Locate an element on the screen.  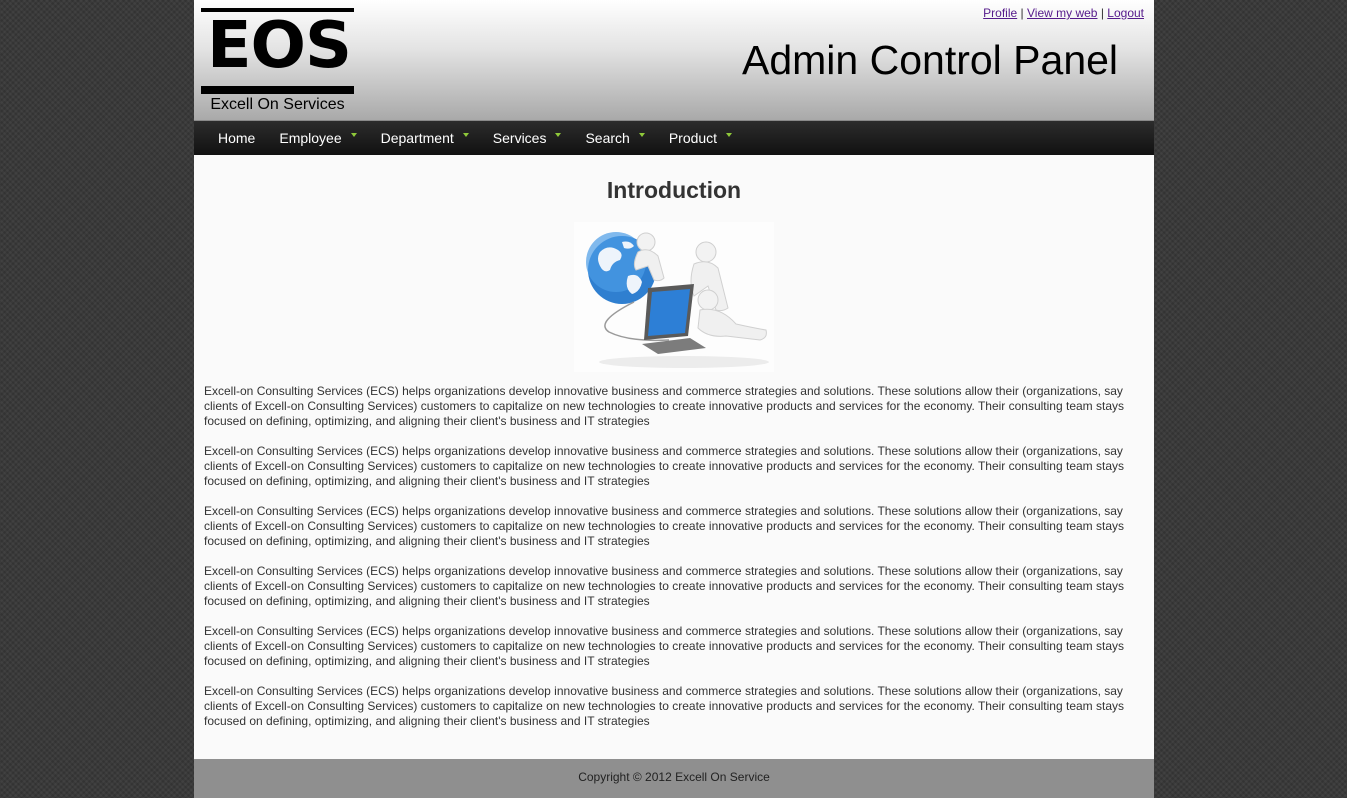
copyright-text: Copyright © 2012 Excell On Service is located at coordinates (674, 777).